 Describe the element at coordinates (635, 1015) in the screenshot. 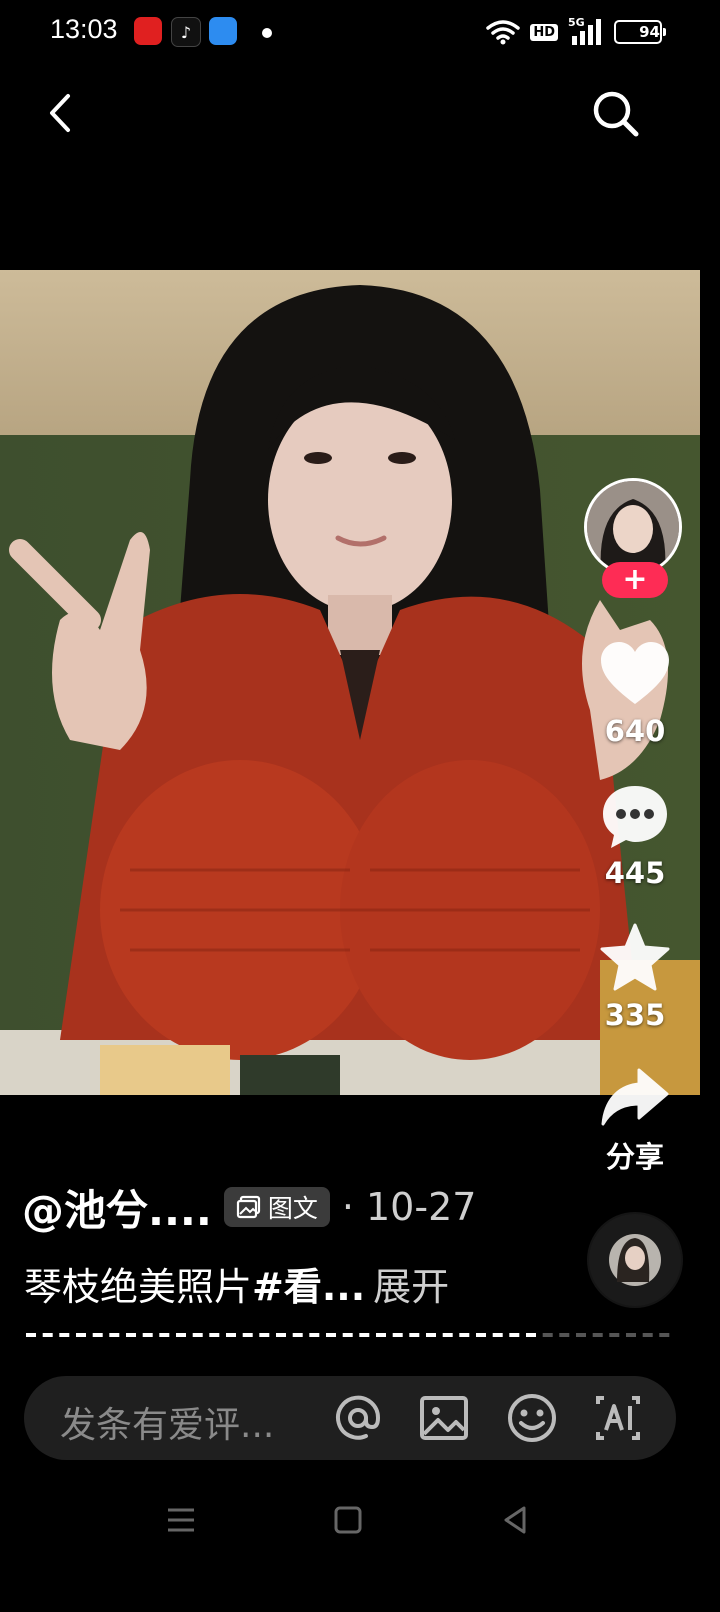

I see `favorite-count: 335` at that location.